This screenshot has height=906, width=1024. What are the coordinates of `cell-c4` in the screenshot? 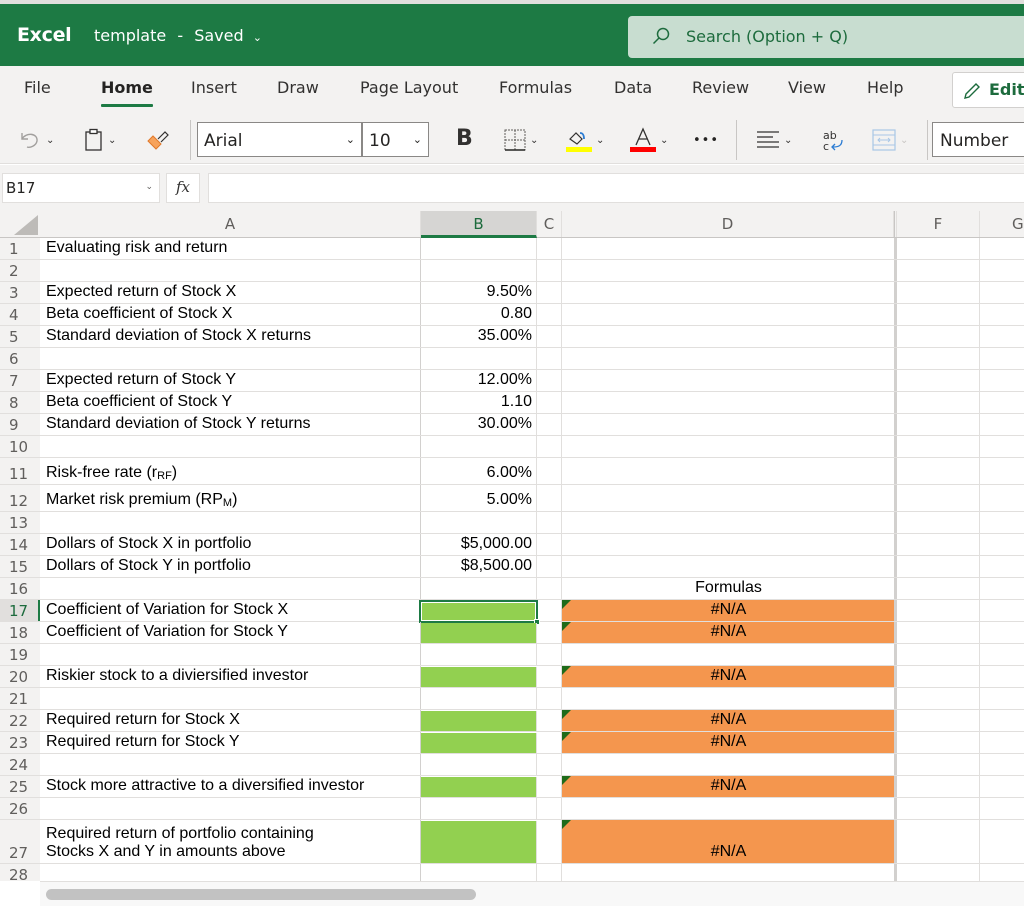 It's located at (549, 314).